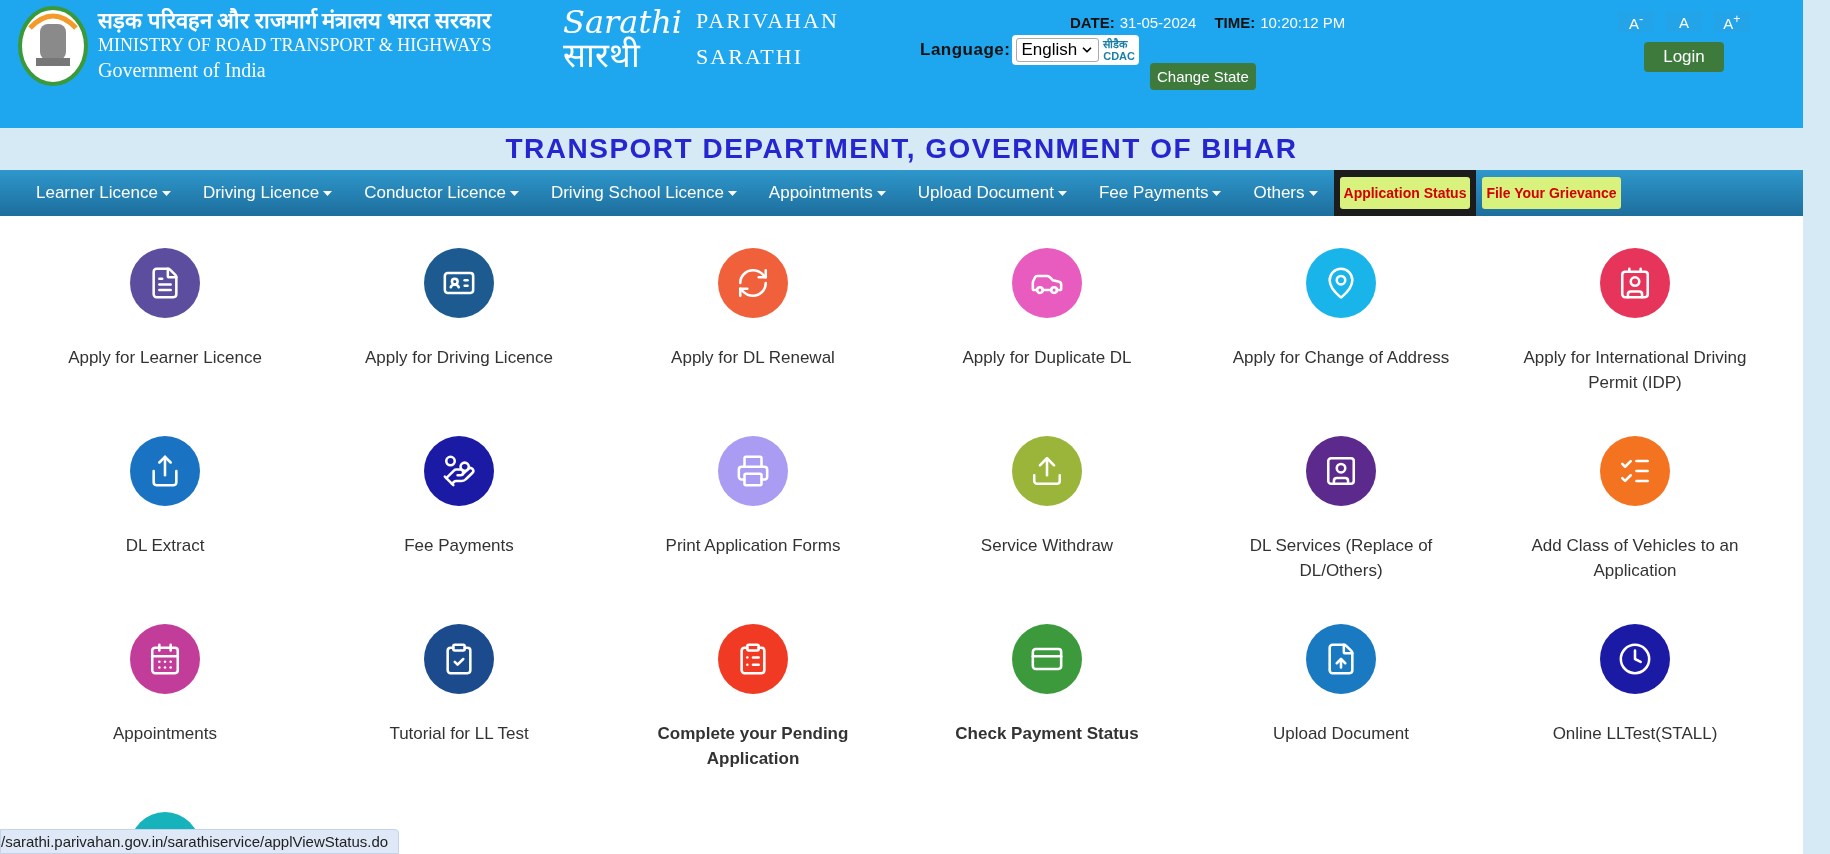 Image resolution: width=1830 pixels, height=854 pixels. What do you see at coordinates (1235, 22) in the screenshot?
I see `time-label: TIME:` at bounding box center [1235, 22].